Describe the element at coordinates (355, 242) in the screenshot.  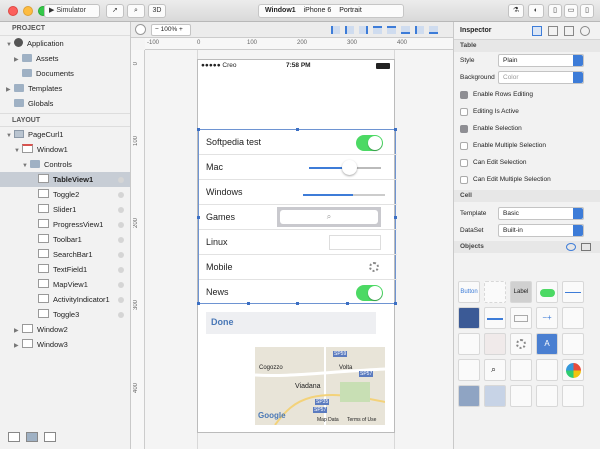
I see `text-field` at that location.